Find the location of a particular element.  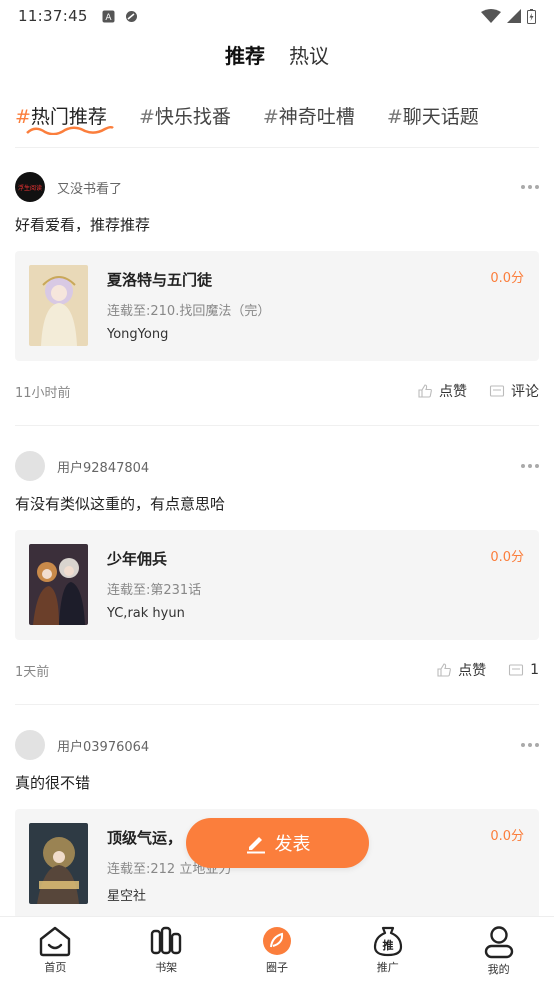

category-tab-hot-recommend: #热门推荐 is located at coordinates (64, 118).